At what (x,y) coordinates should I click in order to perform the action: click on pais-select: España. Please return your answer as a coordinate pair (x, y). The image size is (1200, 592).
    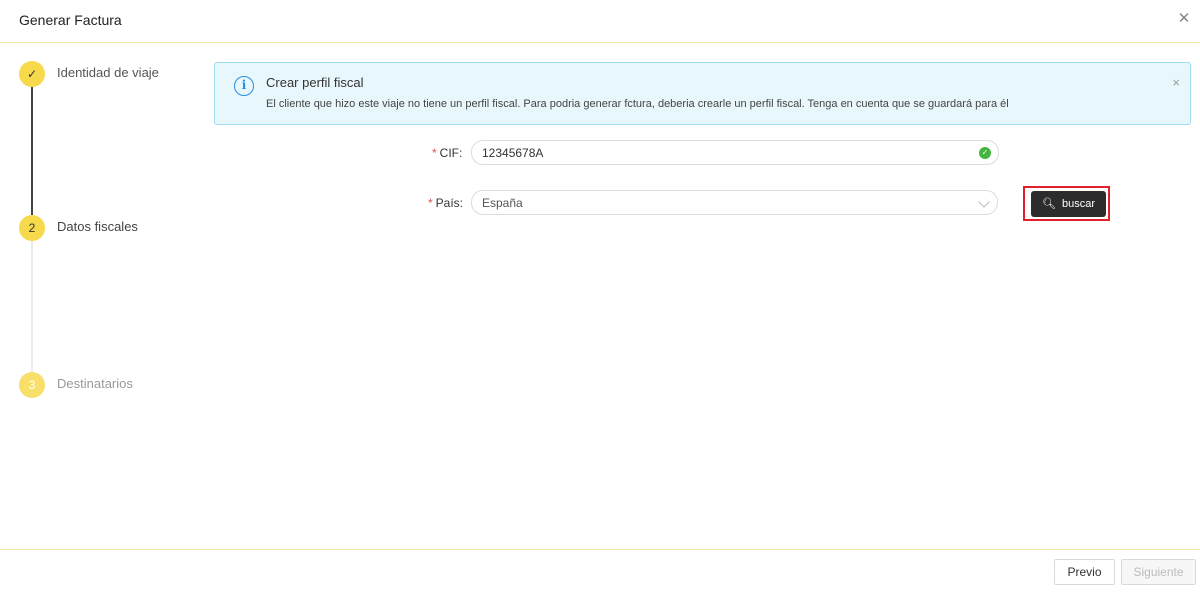
    Looking at the image, I should click on (734, 202).